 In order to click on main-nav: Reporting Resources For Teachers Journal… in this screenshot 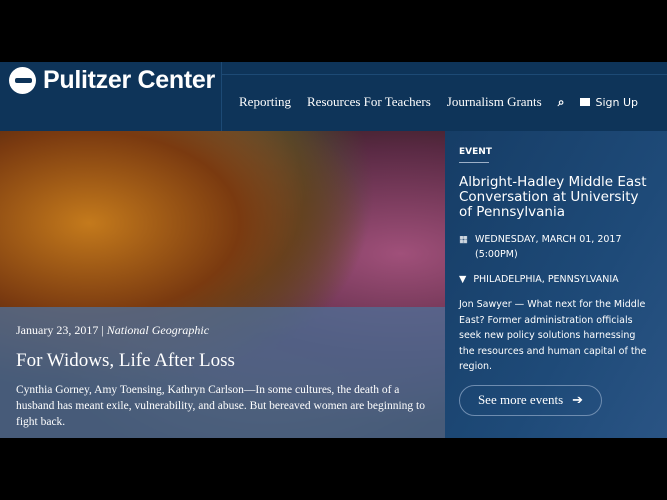, I will do `click(438, 102)`.